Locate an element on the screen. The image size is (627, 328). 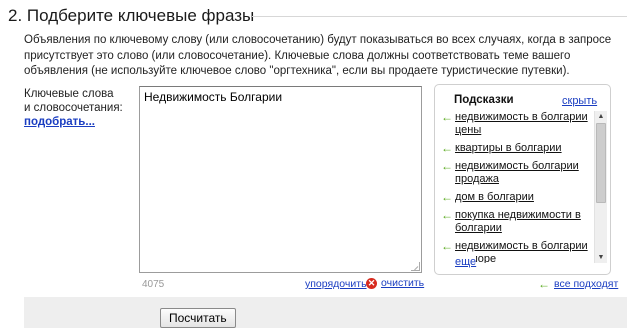
hint-item: ← покупка недвижимости в болгарии is located at coordinates (517, 222).